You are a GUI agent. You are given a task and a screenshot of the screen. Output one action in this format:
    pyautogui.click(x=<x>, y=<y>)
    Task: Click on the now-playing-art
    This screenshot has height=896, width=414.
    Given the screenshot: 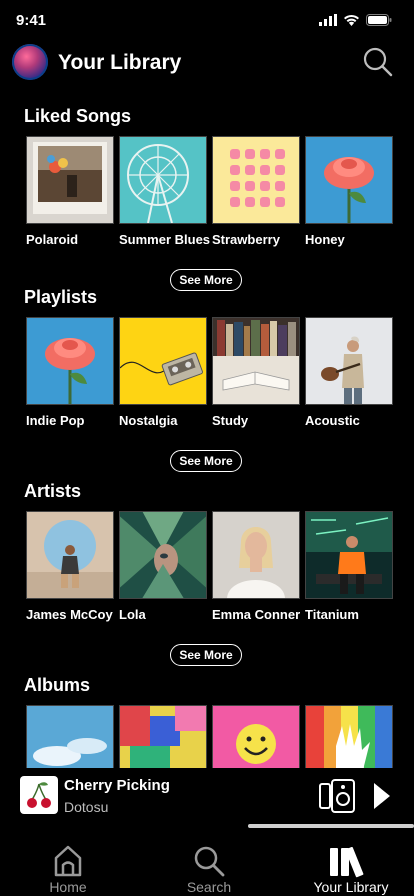 What is the action you would take?
    pyautogui.click(x=39, y=795)
    